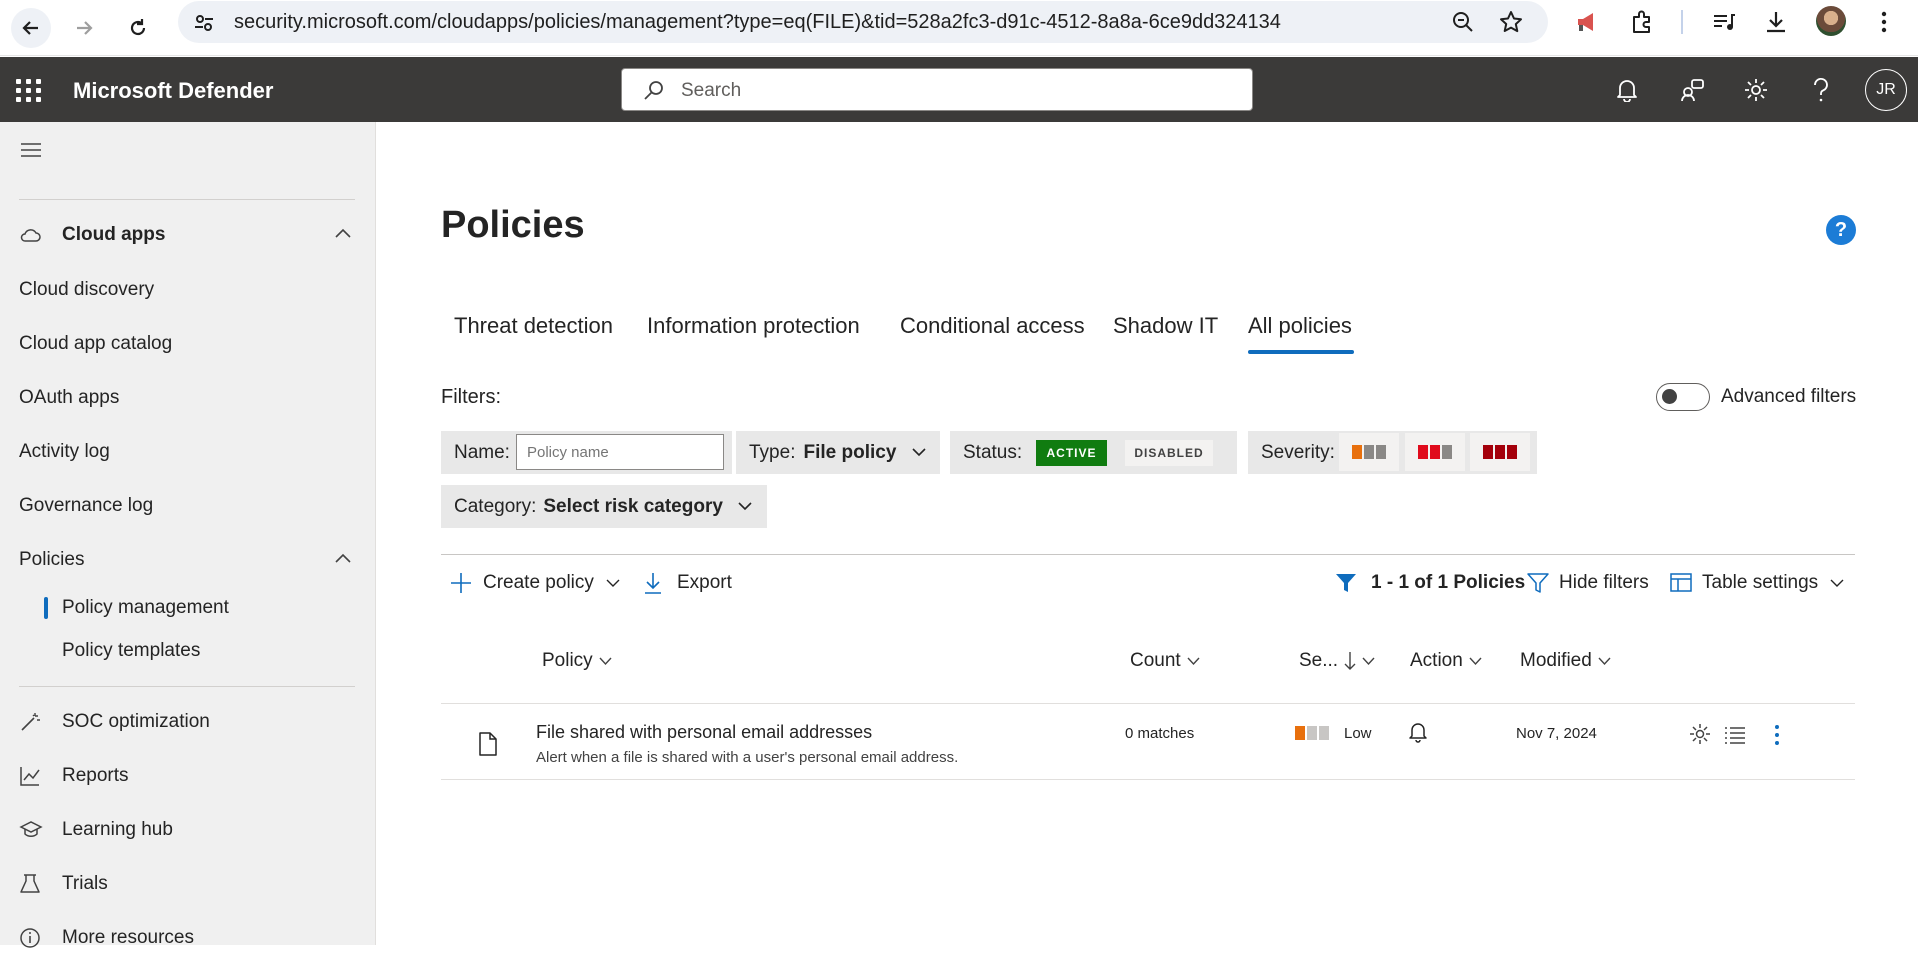 Image resolution: width=1918 pixels, height=958 pixels. What do you see at coordinates (1463, 22) in the screenshot?
I see `zoom-icon` at bounding box center [1463, 22].